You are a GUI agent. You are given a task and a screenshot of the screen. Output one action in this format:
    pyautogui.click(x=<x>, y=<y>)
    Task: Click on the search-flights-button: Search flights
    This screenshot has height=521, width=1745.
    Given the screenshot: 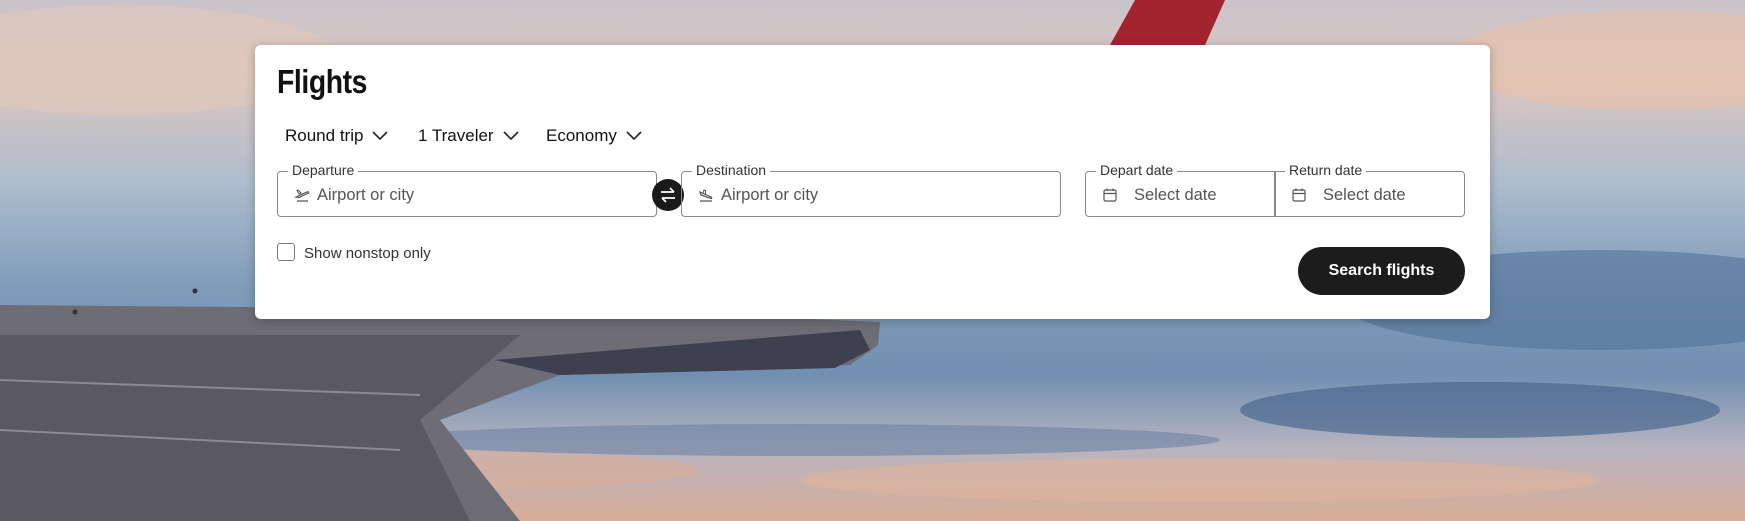 What is the action you would take?
    pyautogui.click(x=1381, y=271)
    